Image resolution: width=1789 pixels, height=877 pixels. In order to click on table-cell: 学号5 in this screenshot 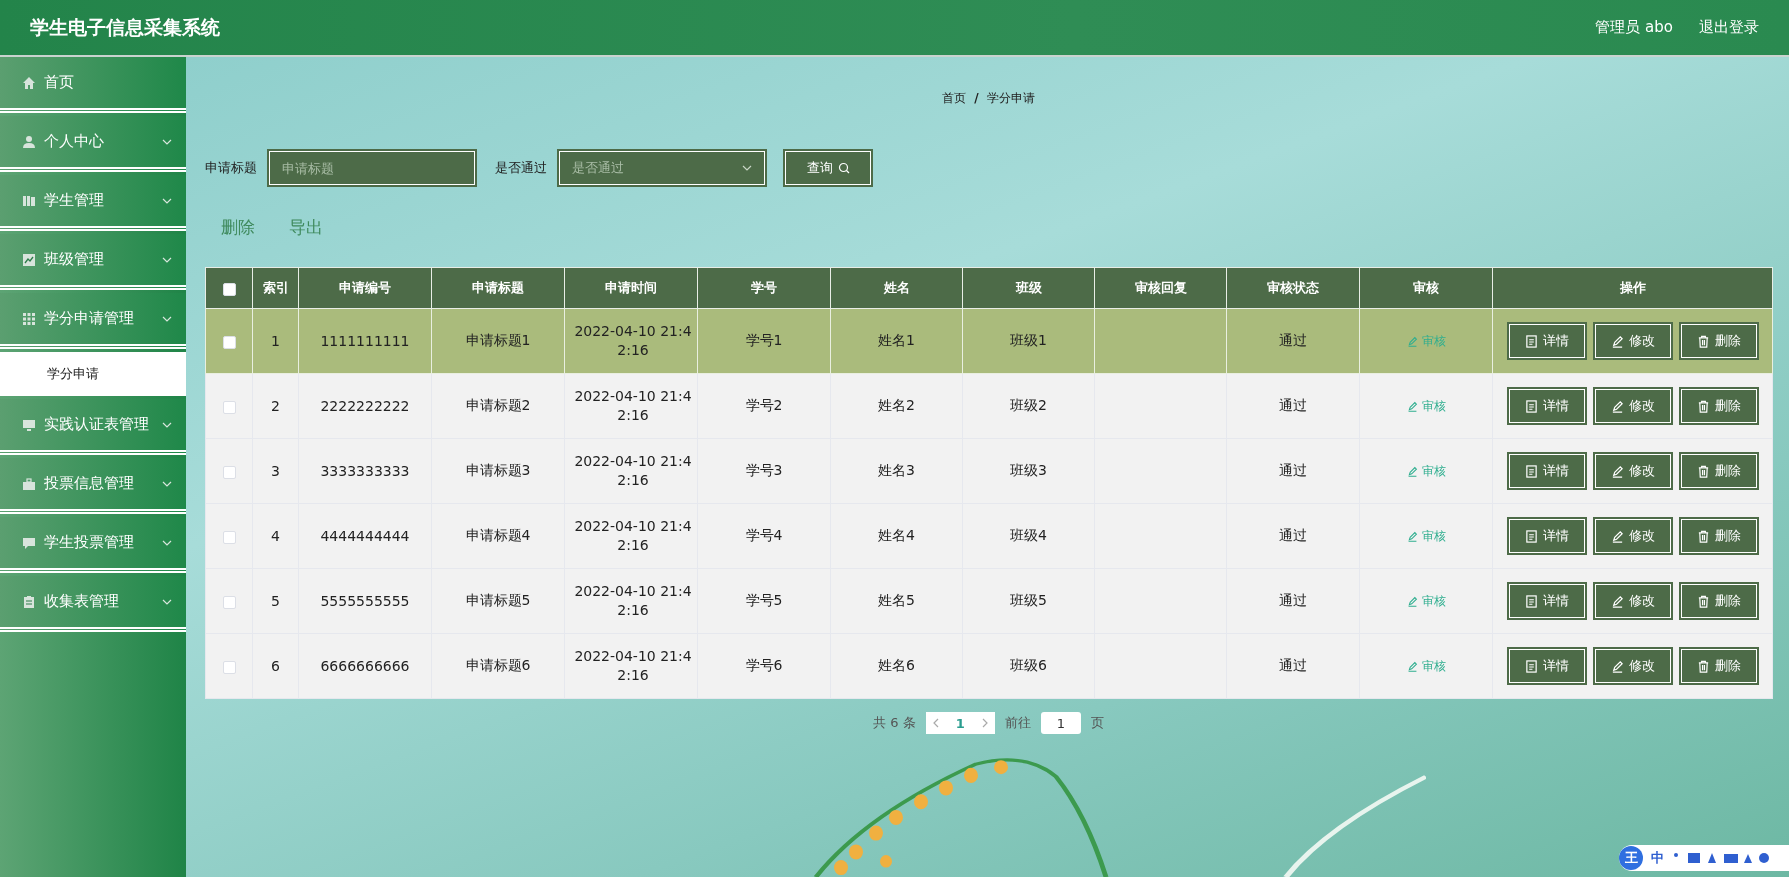, I will do `click(764, 601)`.